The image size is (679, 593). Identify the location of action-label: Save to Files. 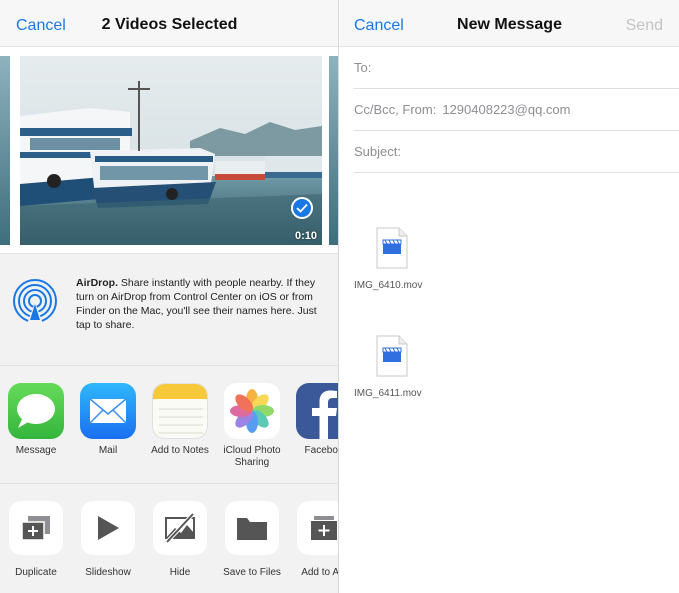
(252, 572).